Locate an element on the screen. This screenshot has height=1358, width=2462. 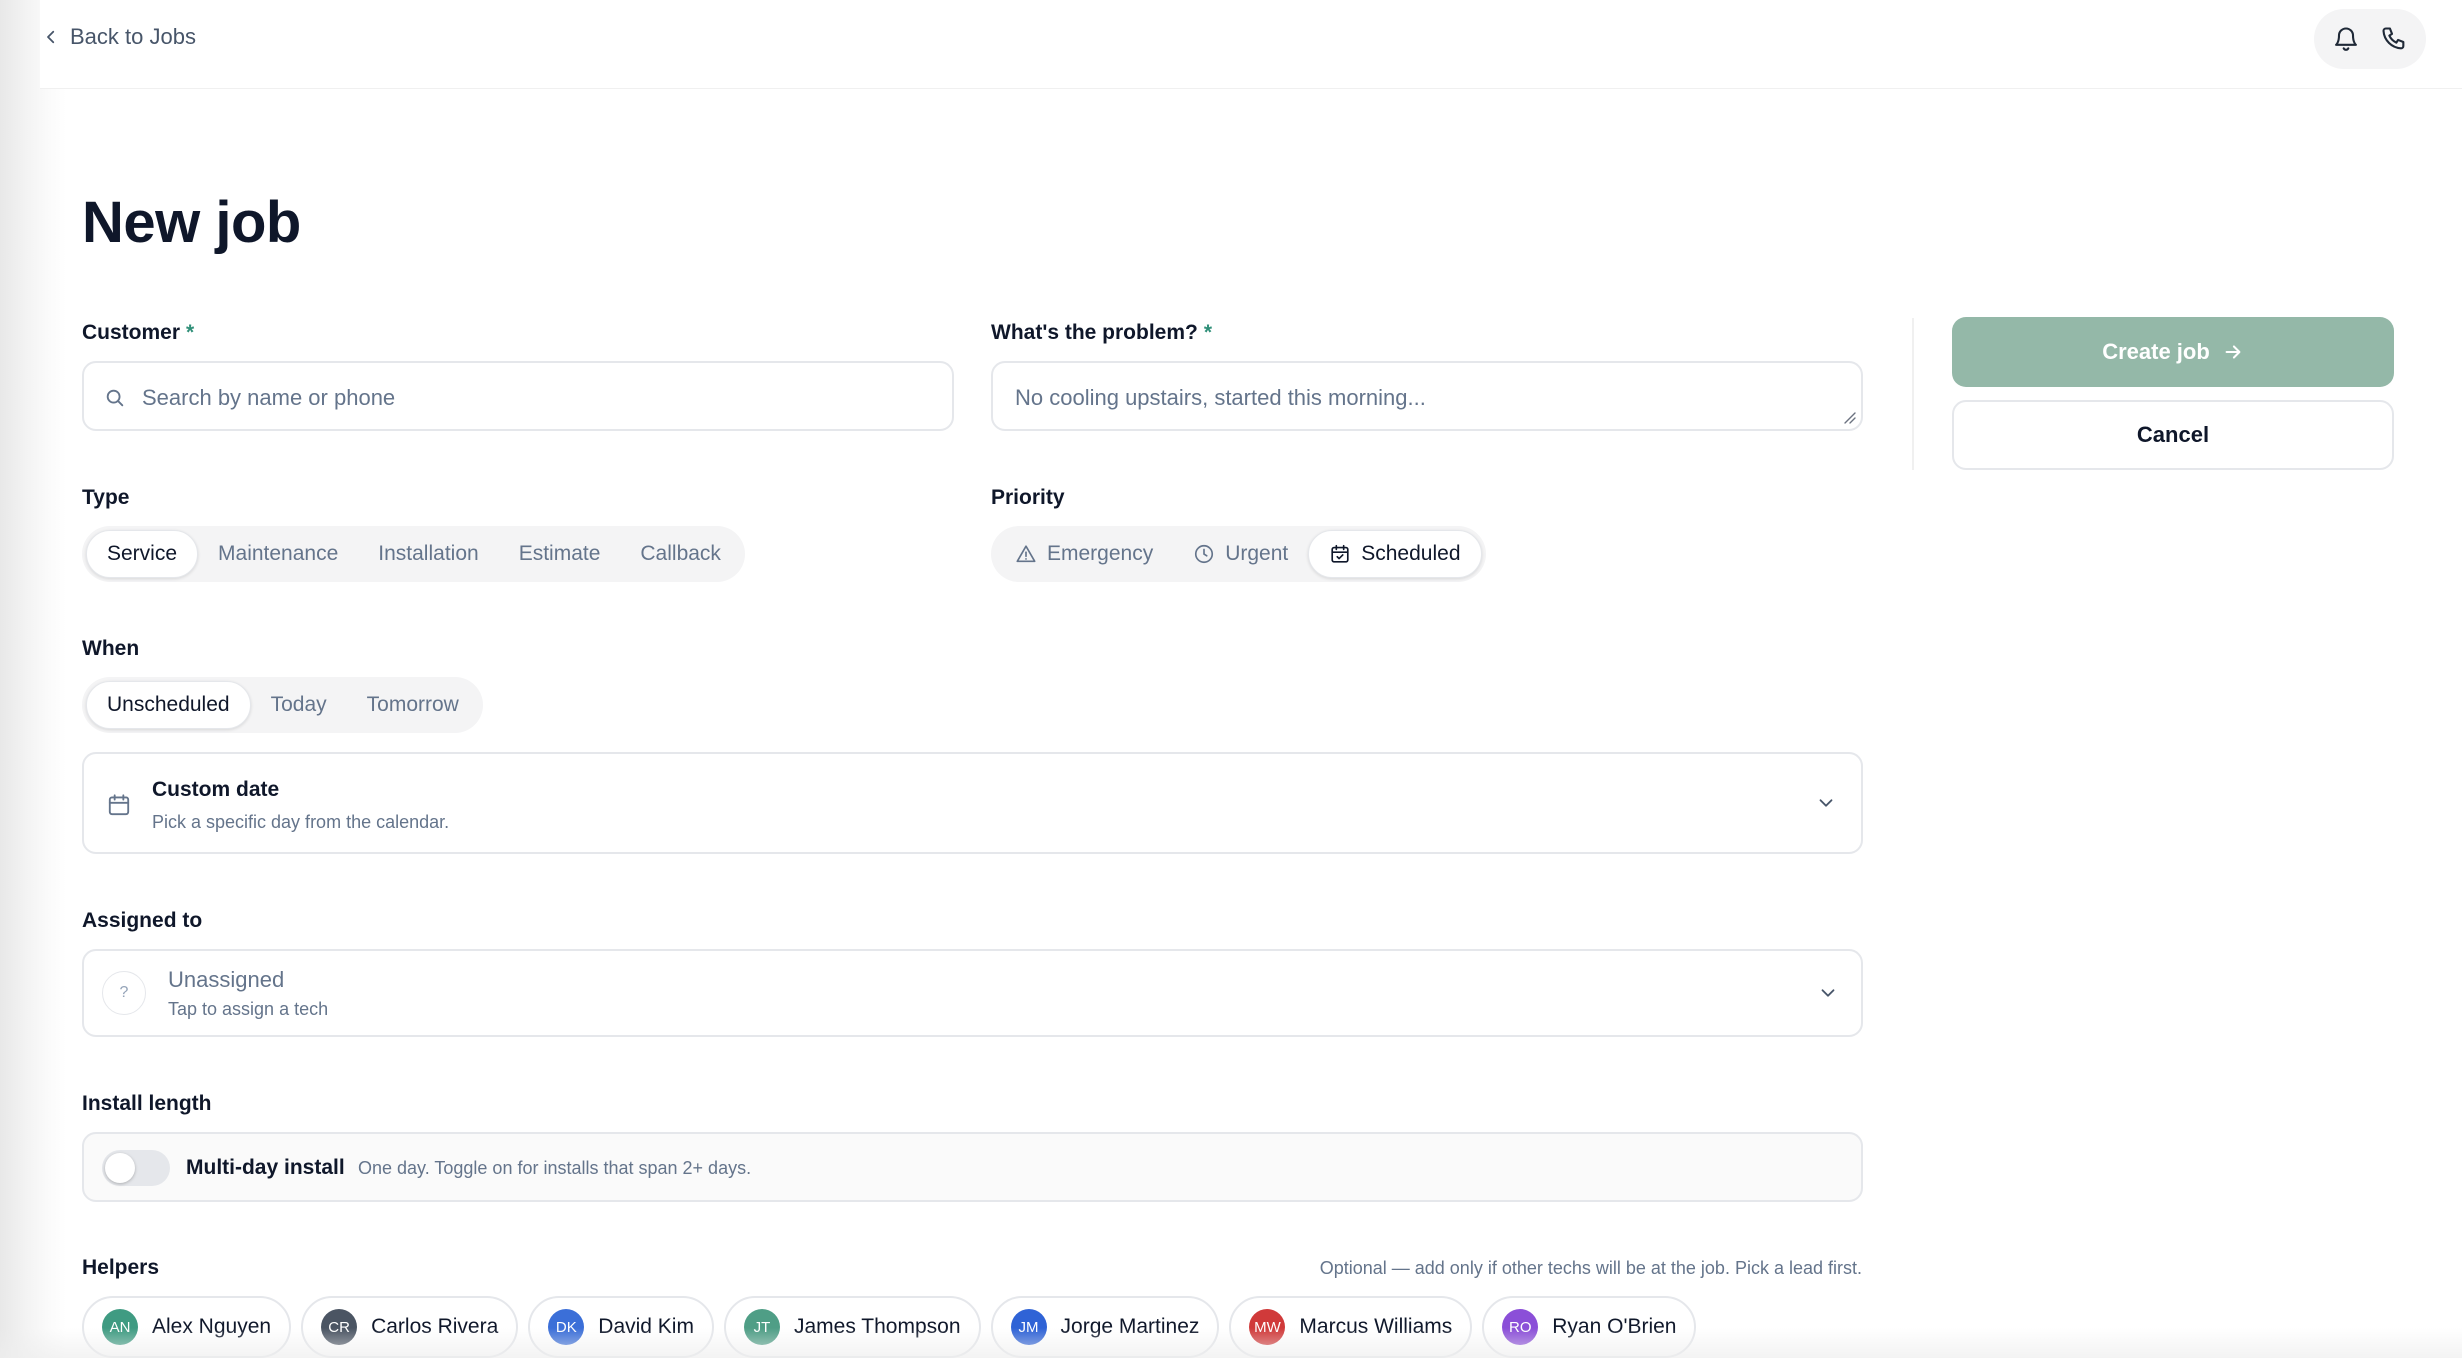
unassigned-avatar: ? is located at coordinates (124, 993).